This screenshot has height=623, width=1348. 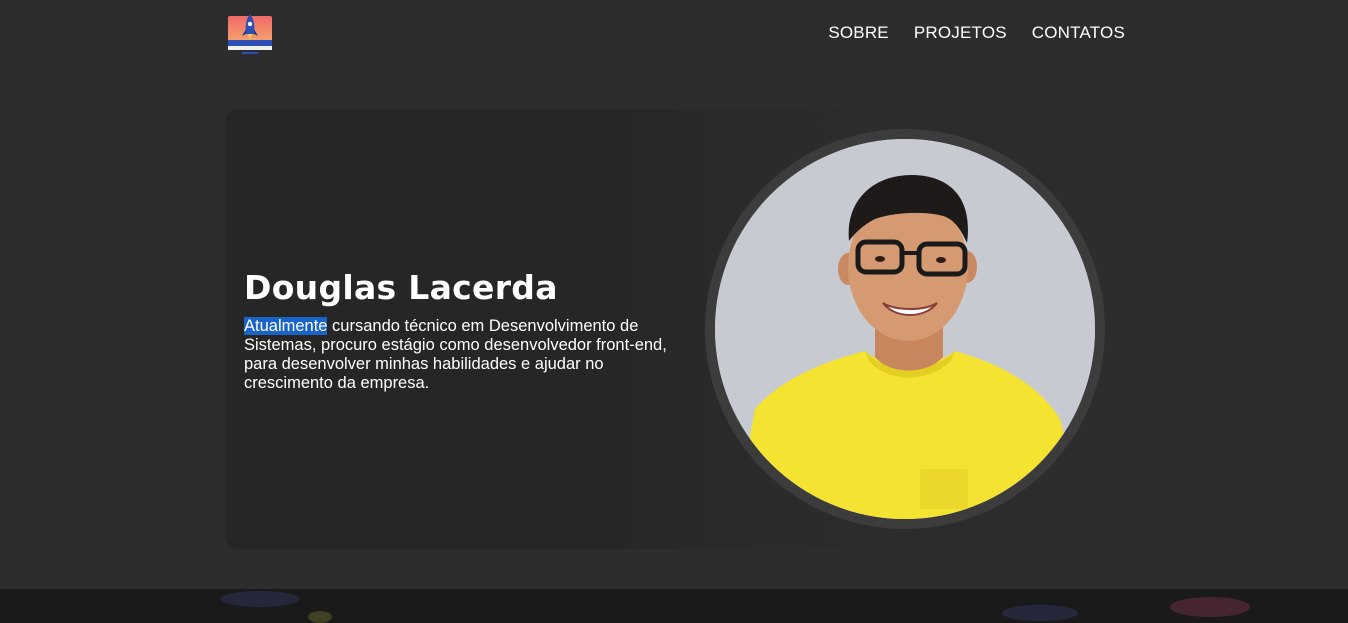 What do you see at coordinates (674, 606) in the screenshot?
I see `next-section-preview` at bounding box center [674, 606].